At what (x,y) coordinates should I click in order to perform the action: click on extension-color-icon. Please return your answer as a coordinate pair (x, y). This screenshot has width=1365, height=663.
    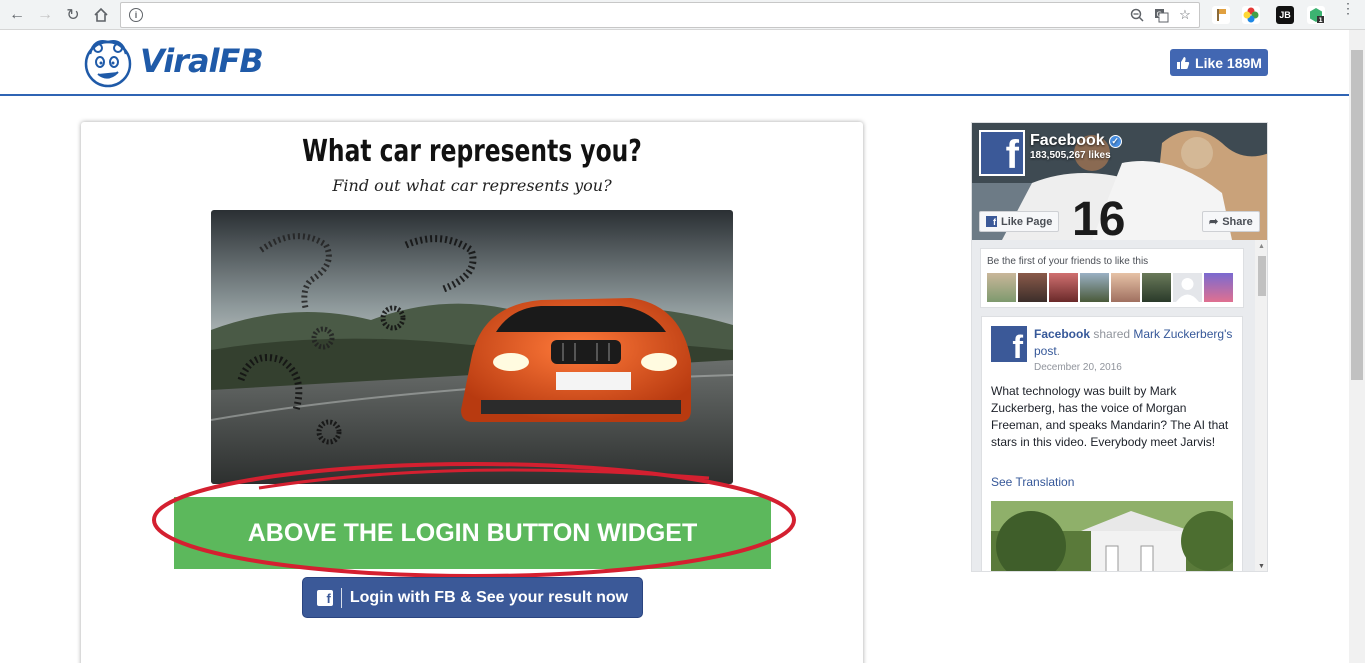
    Looking at the image, I should click on (1251, 15).